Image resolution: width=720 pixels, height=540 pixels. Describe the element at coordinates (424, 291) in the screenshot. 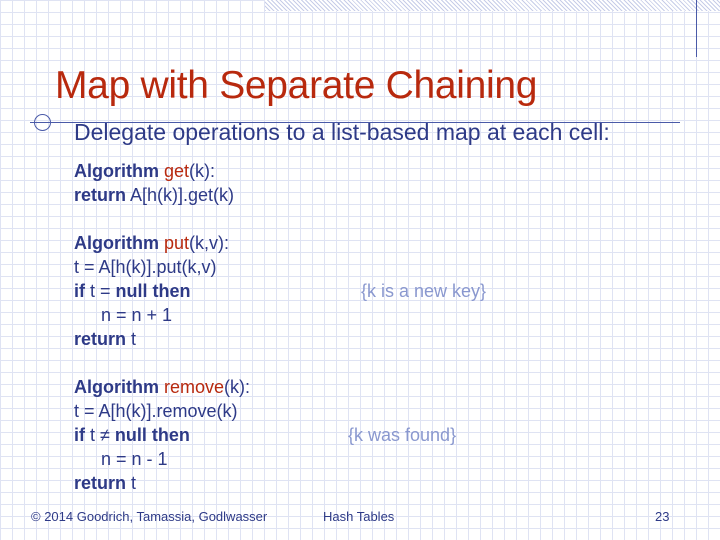

I see `put-comment: {k is a new key}` at that location.